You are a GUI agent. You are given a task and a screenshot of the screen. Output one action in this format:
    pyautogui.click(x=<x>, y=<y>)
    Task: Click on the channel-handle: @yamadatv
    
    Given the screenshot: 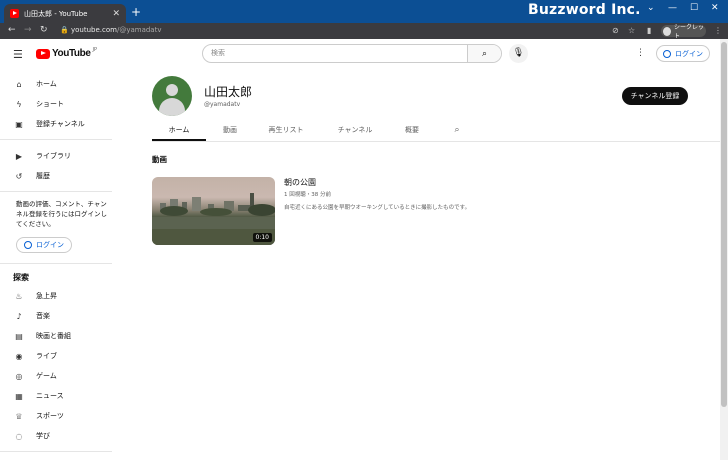 What is the action you would take?
    pyautogui.click(x=222, y=104)
    